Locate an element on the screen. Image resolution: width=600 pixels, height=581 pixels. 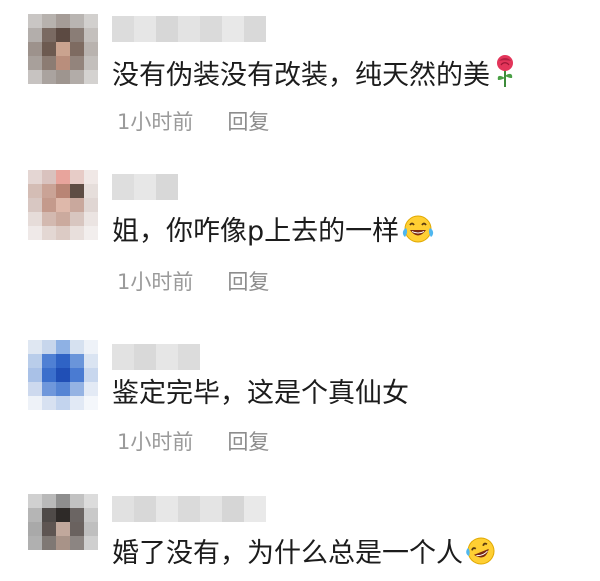
comment-text-content: 鉴定完毕，这是个真仙女 is located at coordinates (260, 393).